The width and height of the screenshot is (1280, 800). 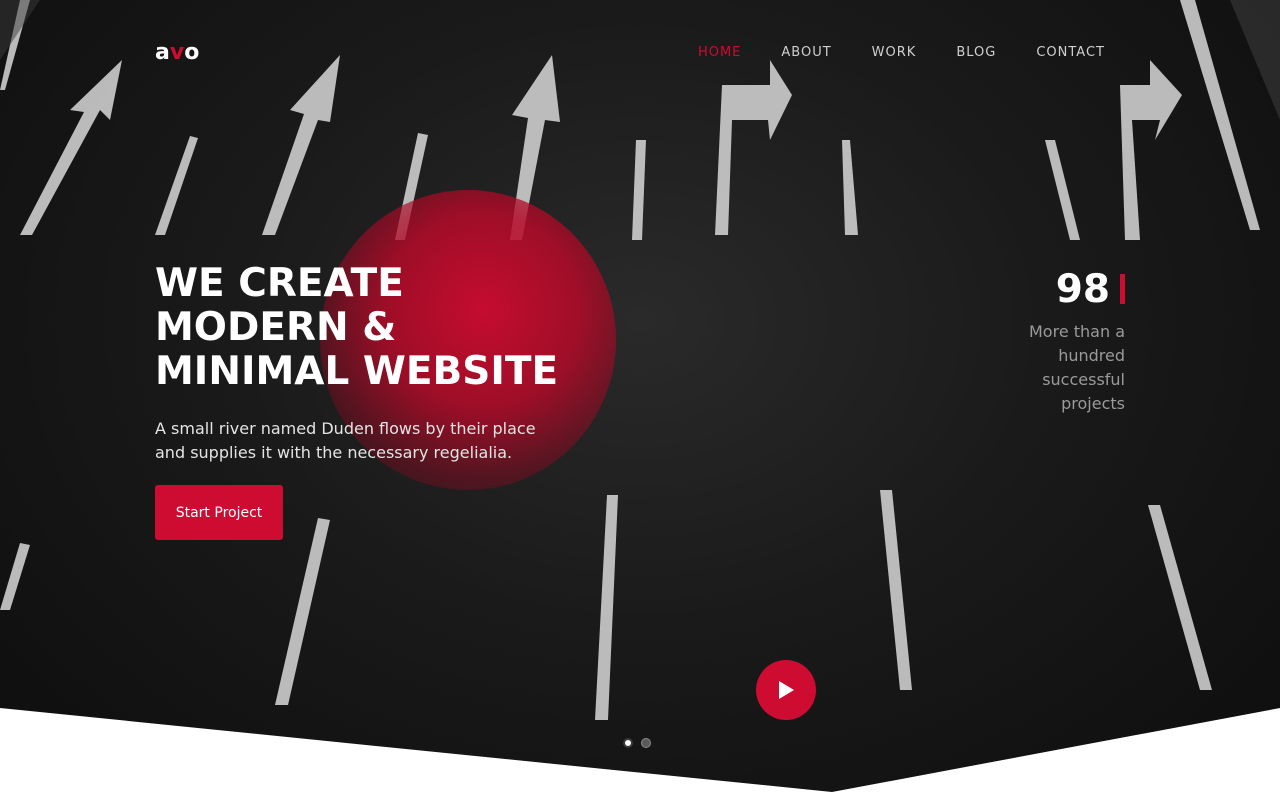 I want to click on headline-line-1: WE CREATE, so click(x=279, y=283).